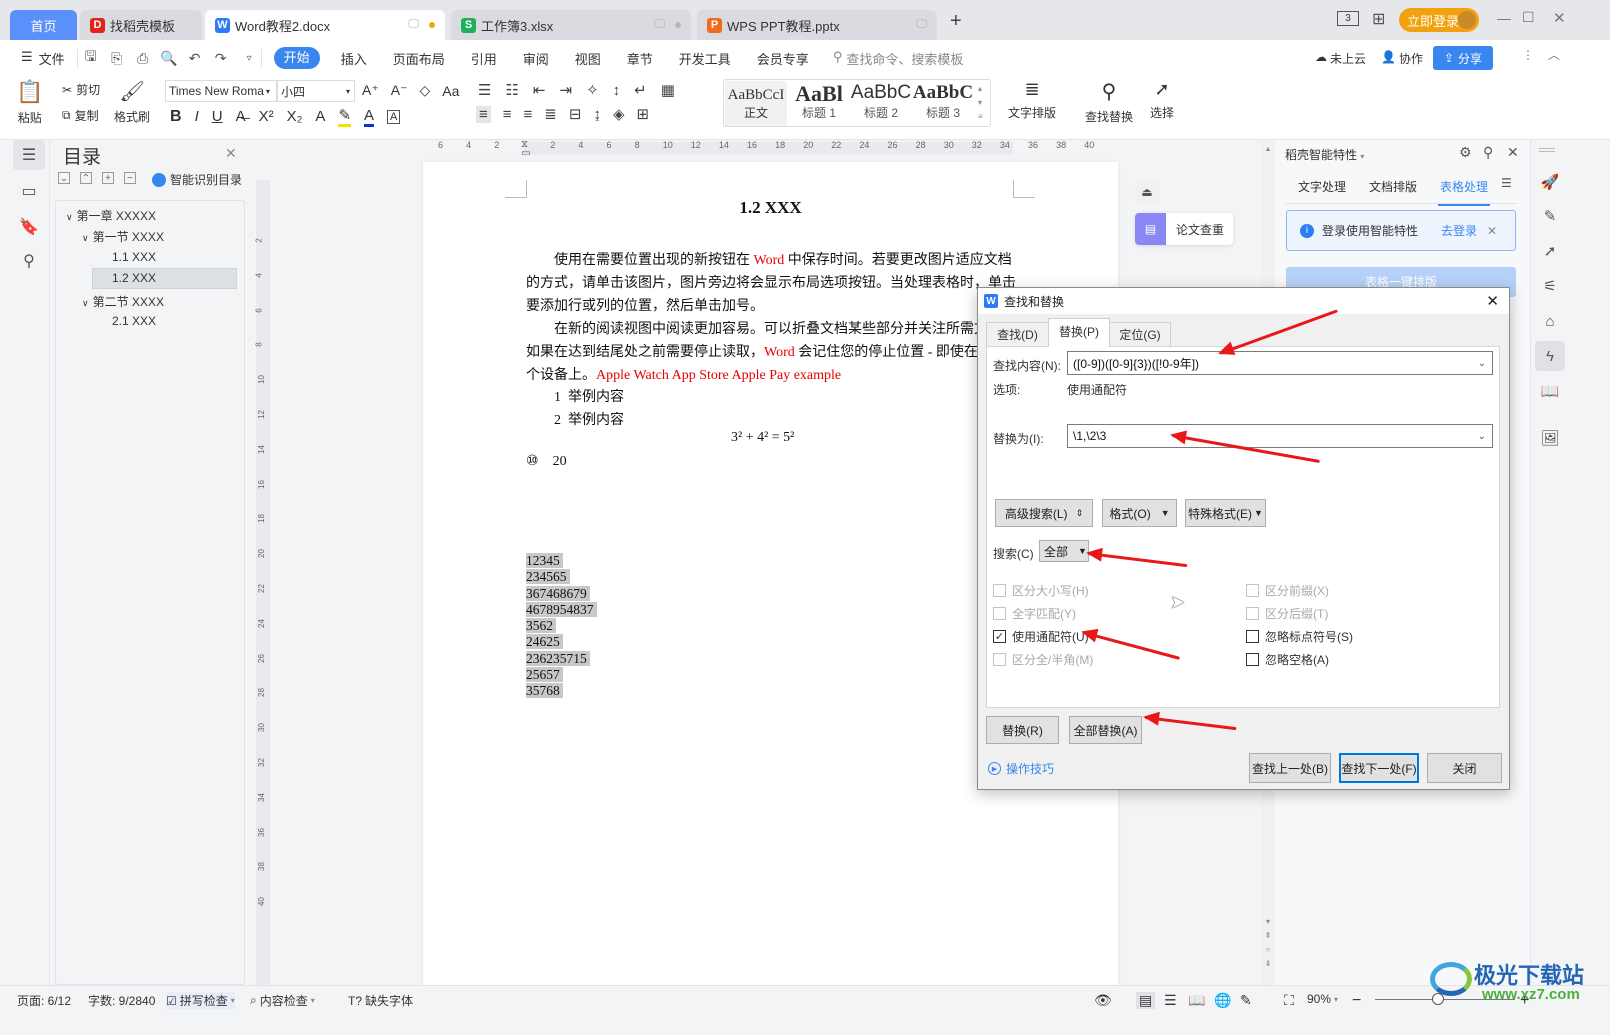  I want to click on web-view-icon: 🌐, so click(1222, 1000).